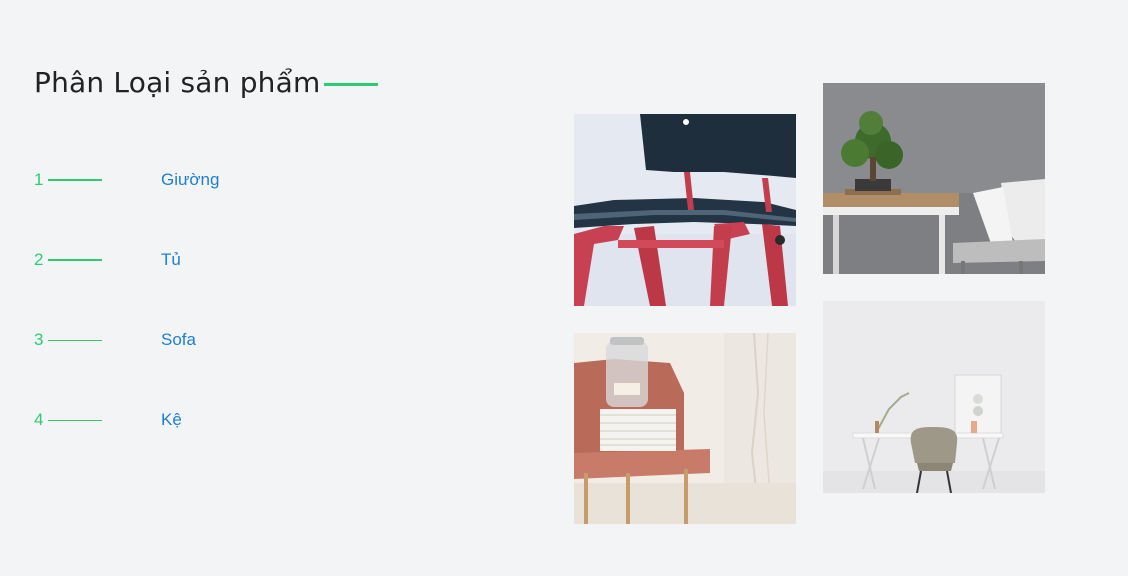 The width and height of the screenshot is (1128, 576). I want to click on category-item-sofa: 3 Sofa, so click(184, 340).